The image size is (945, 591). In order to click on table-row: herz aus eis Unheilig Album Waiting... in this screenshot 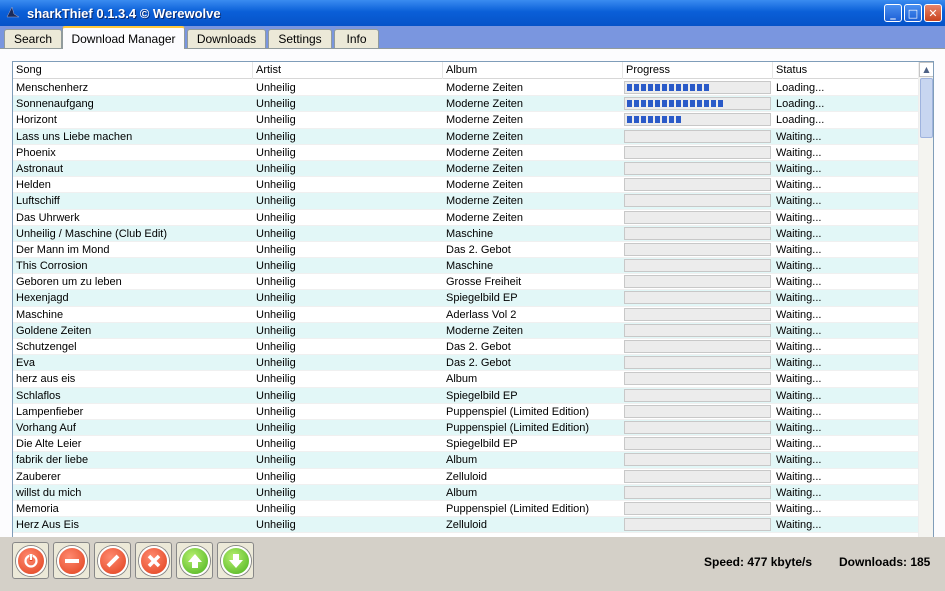, I will do `click(466, 379)`.